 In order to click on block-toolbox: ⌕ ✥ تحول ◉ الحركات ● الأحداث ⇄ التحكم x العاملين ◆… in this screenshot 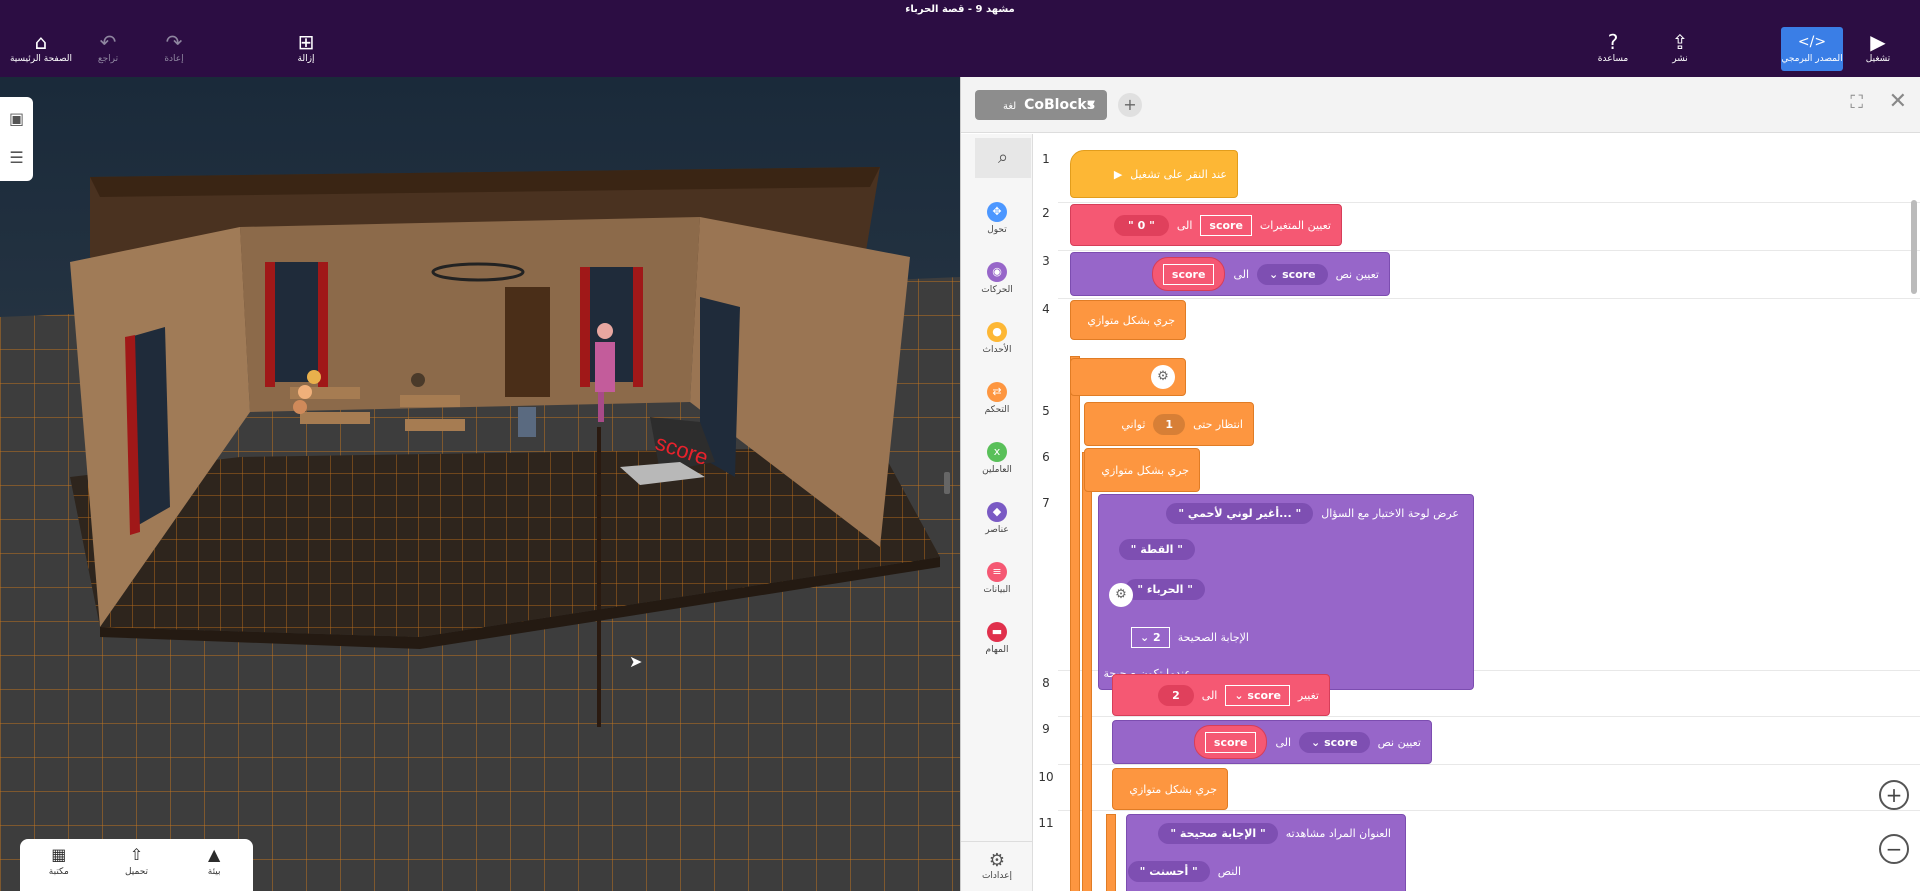, I will do `click(997, 512)`.